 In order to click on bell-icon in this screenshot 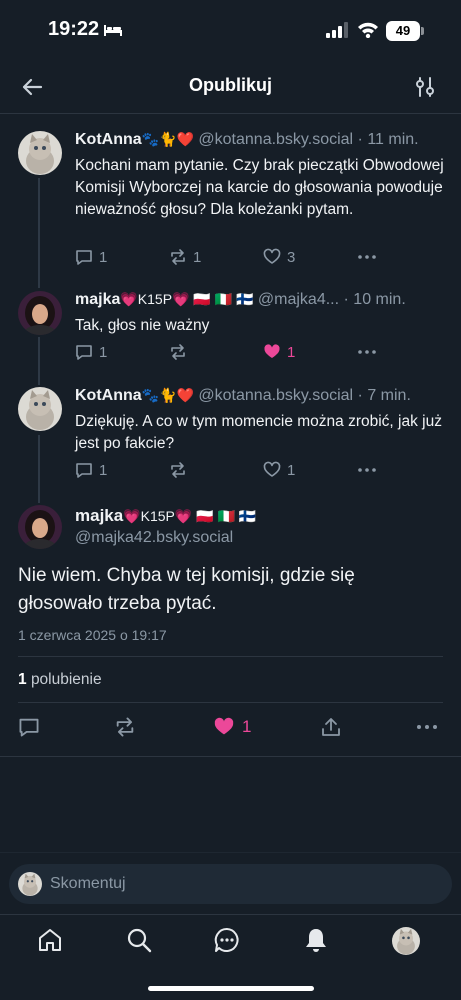, I will do `click(316, 940)`.